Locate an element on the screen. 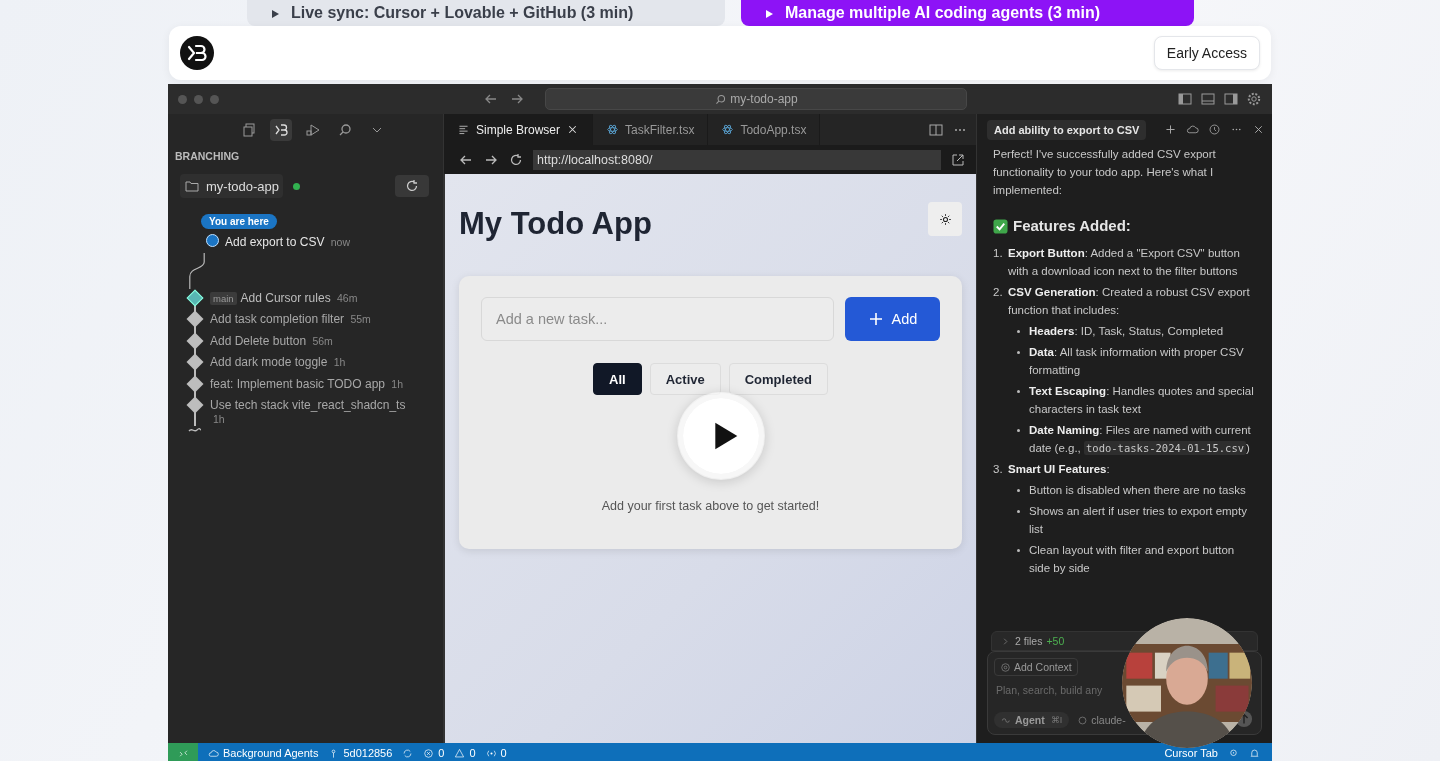  repo-chip: my-todo-app is located at coordinates (231, 186).